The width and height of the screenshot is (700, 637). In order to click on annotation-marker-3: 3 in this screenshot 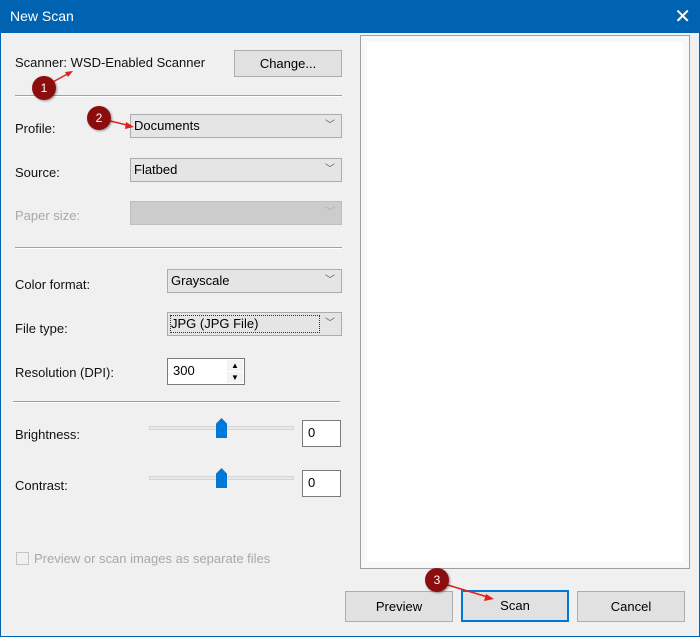, I will do `click(437, 580)`.